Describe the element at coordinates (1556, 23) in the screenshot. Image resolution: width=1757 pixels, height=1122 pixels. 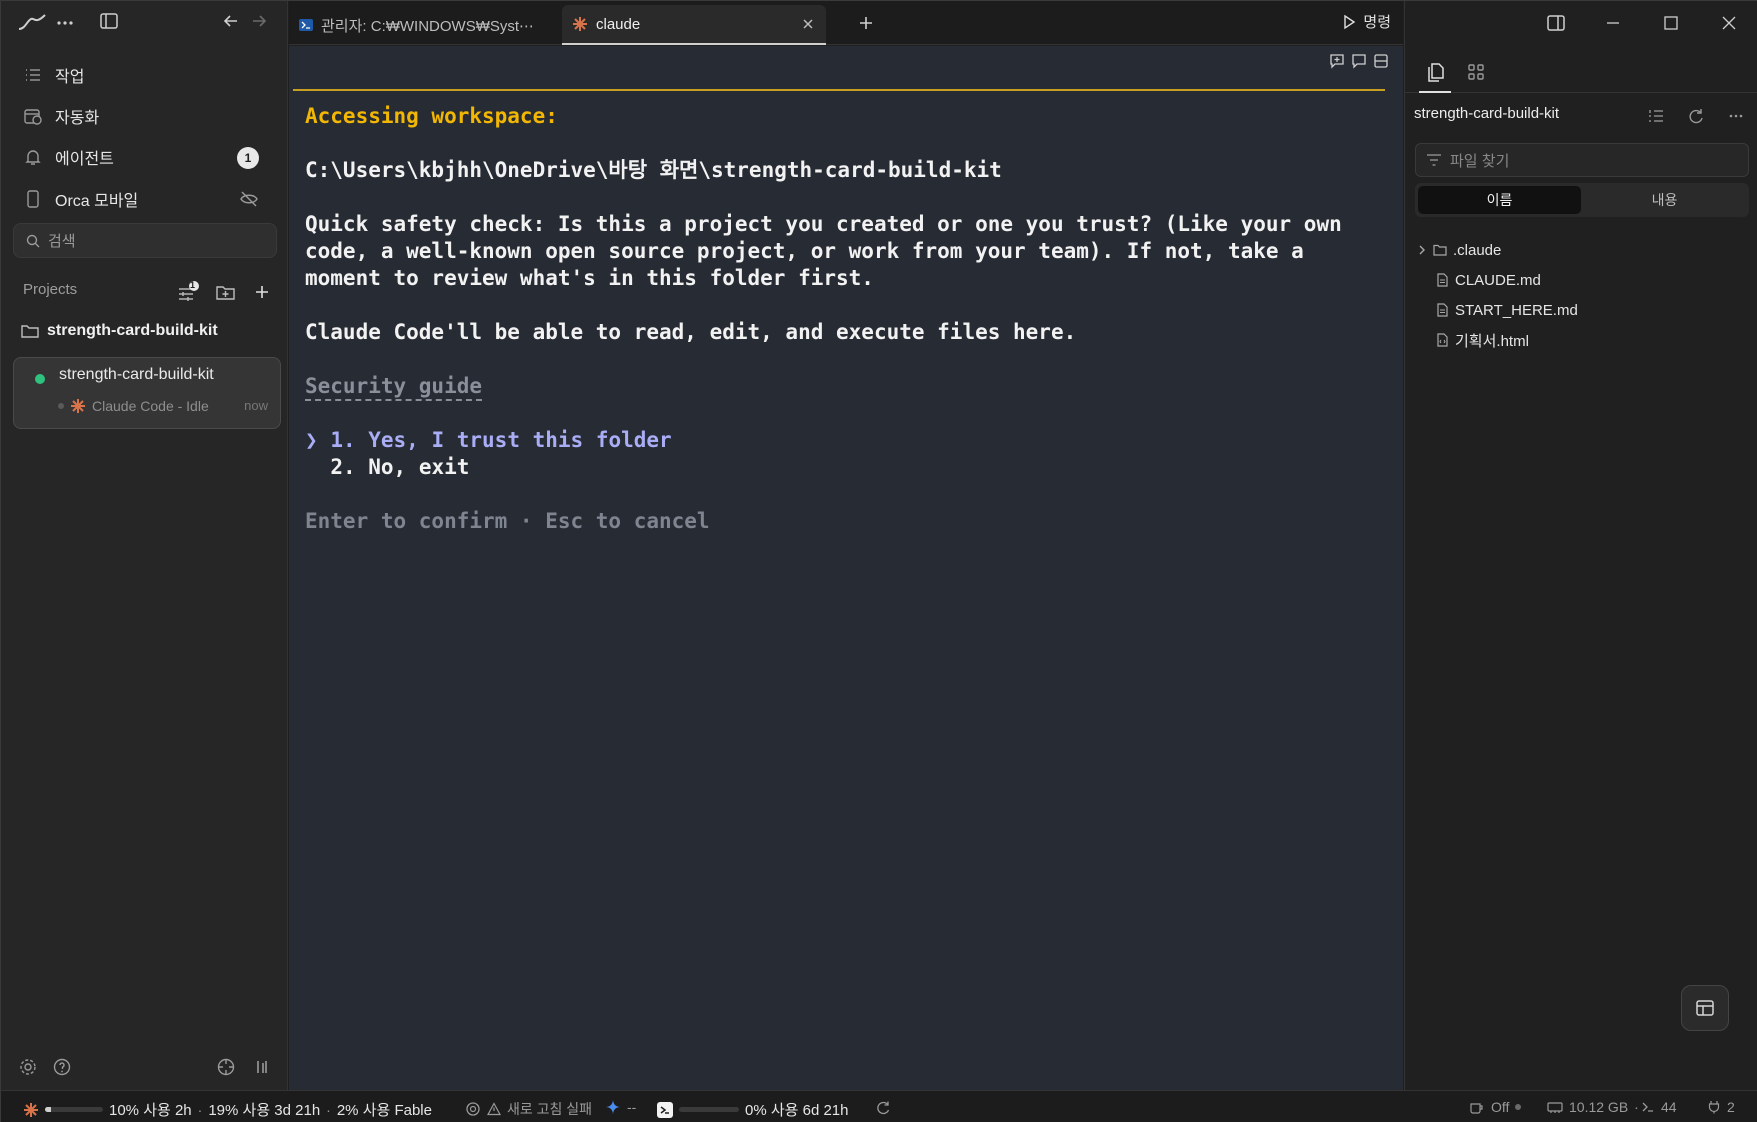
I see `panel-layout-icon` at that location.